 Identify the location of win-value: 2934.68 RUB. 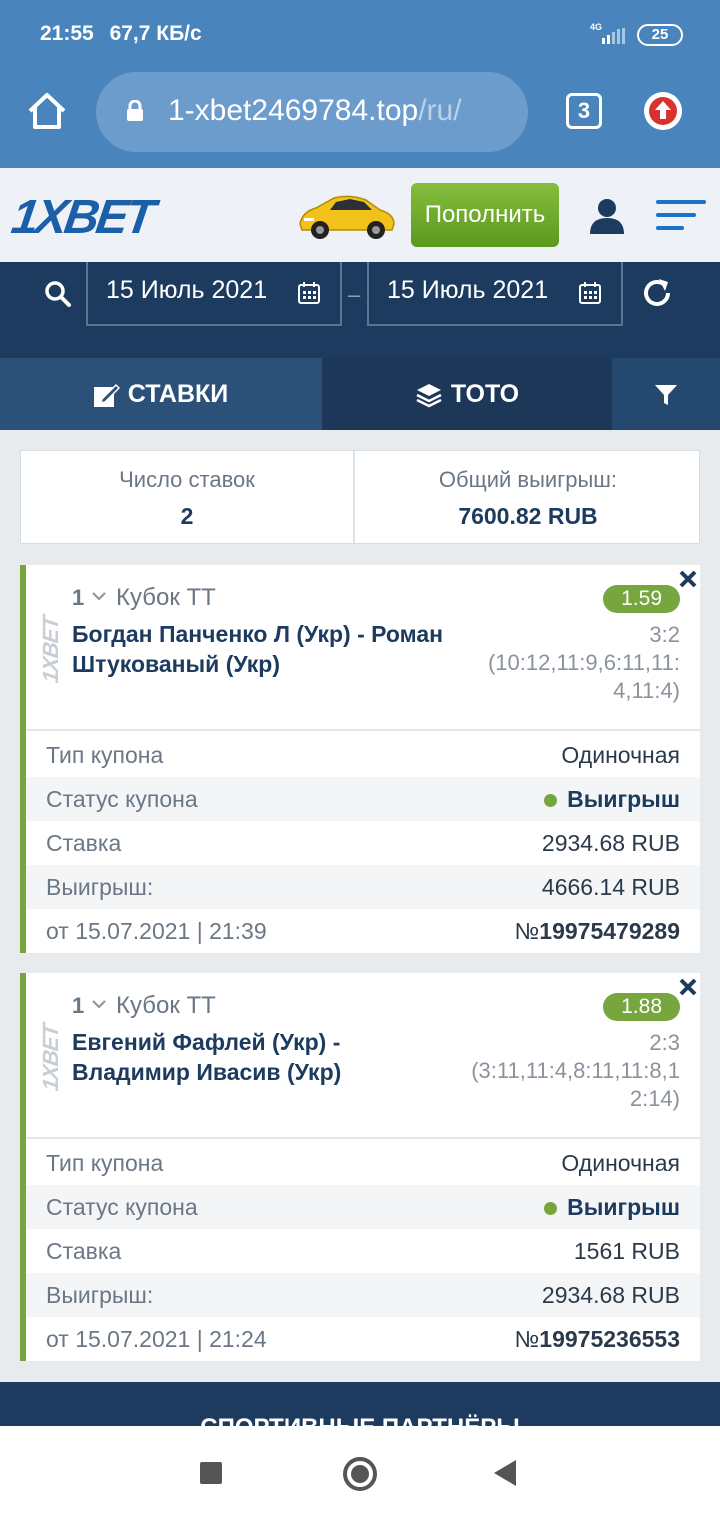
(610, 1295).